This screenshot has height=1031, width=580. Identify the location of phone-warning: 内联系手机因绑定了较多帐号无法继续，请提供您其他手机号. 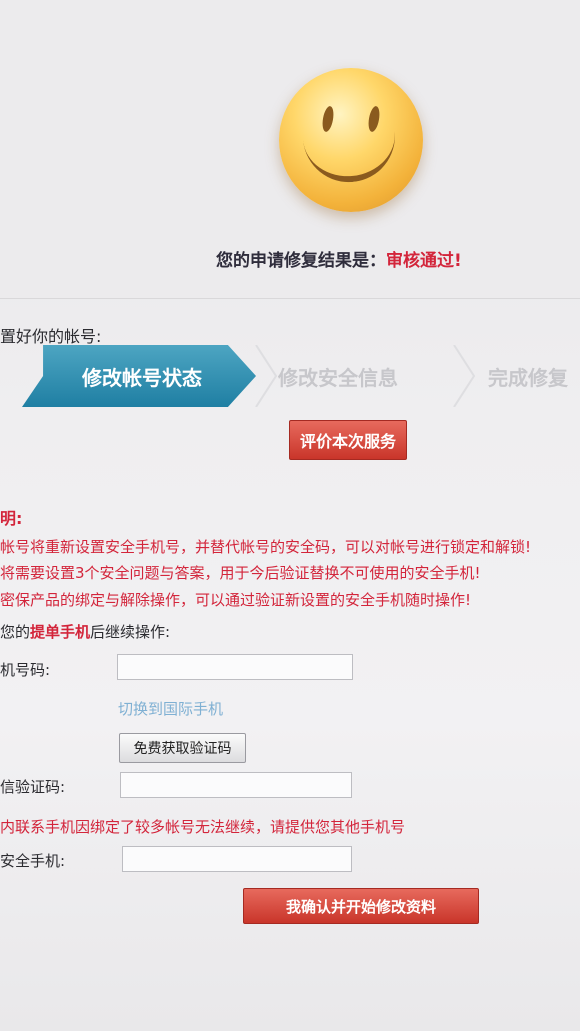
(203, 827).